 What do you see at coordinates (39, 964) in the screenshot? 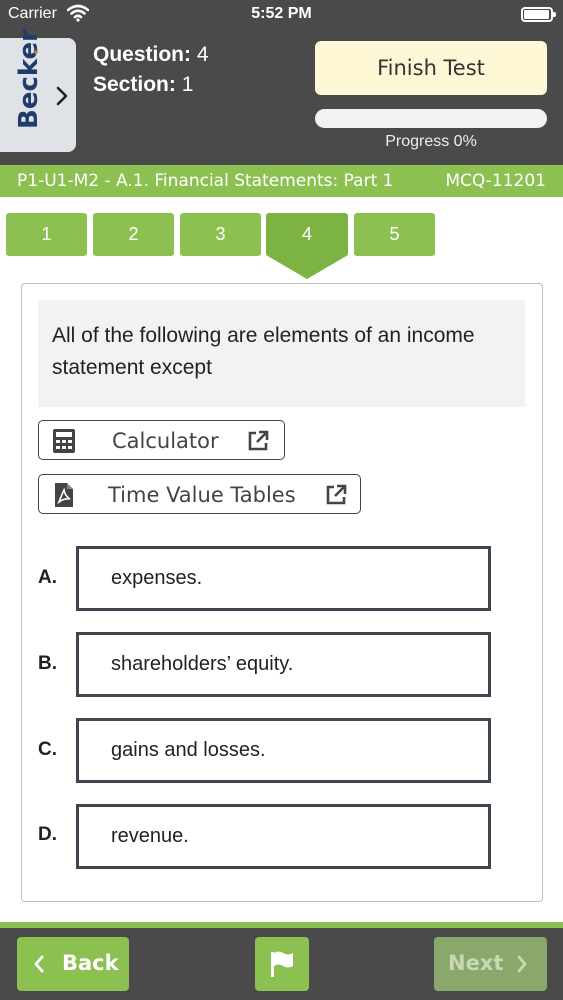
I see `chevron-left-icon` at bounding box center [39, 964].